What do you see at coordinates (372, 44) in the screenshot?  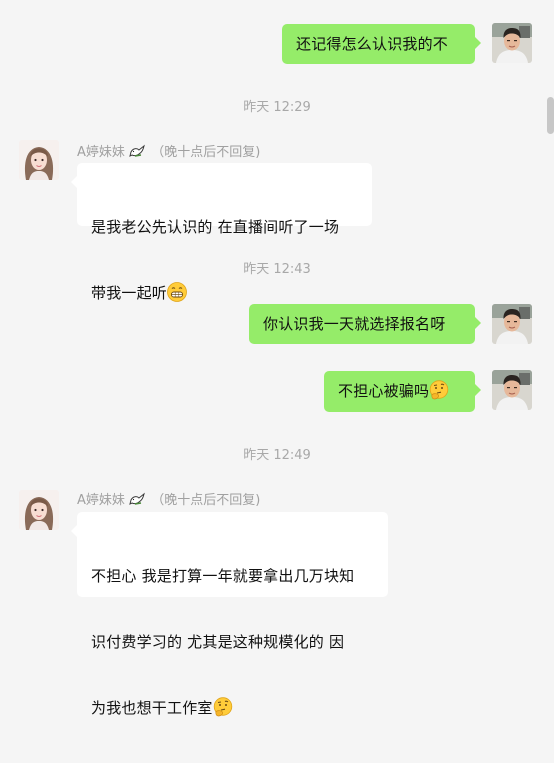 I see `message-text: 还记得怎么认识我的不` at bounding box center [372, 44].